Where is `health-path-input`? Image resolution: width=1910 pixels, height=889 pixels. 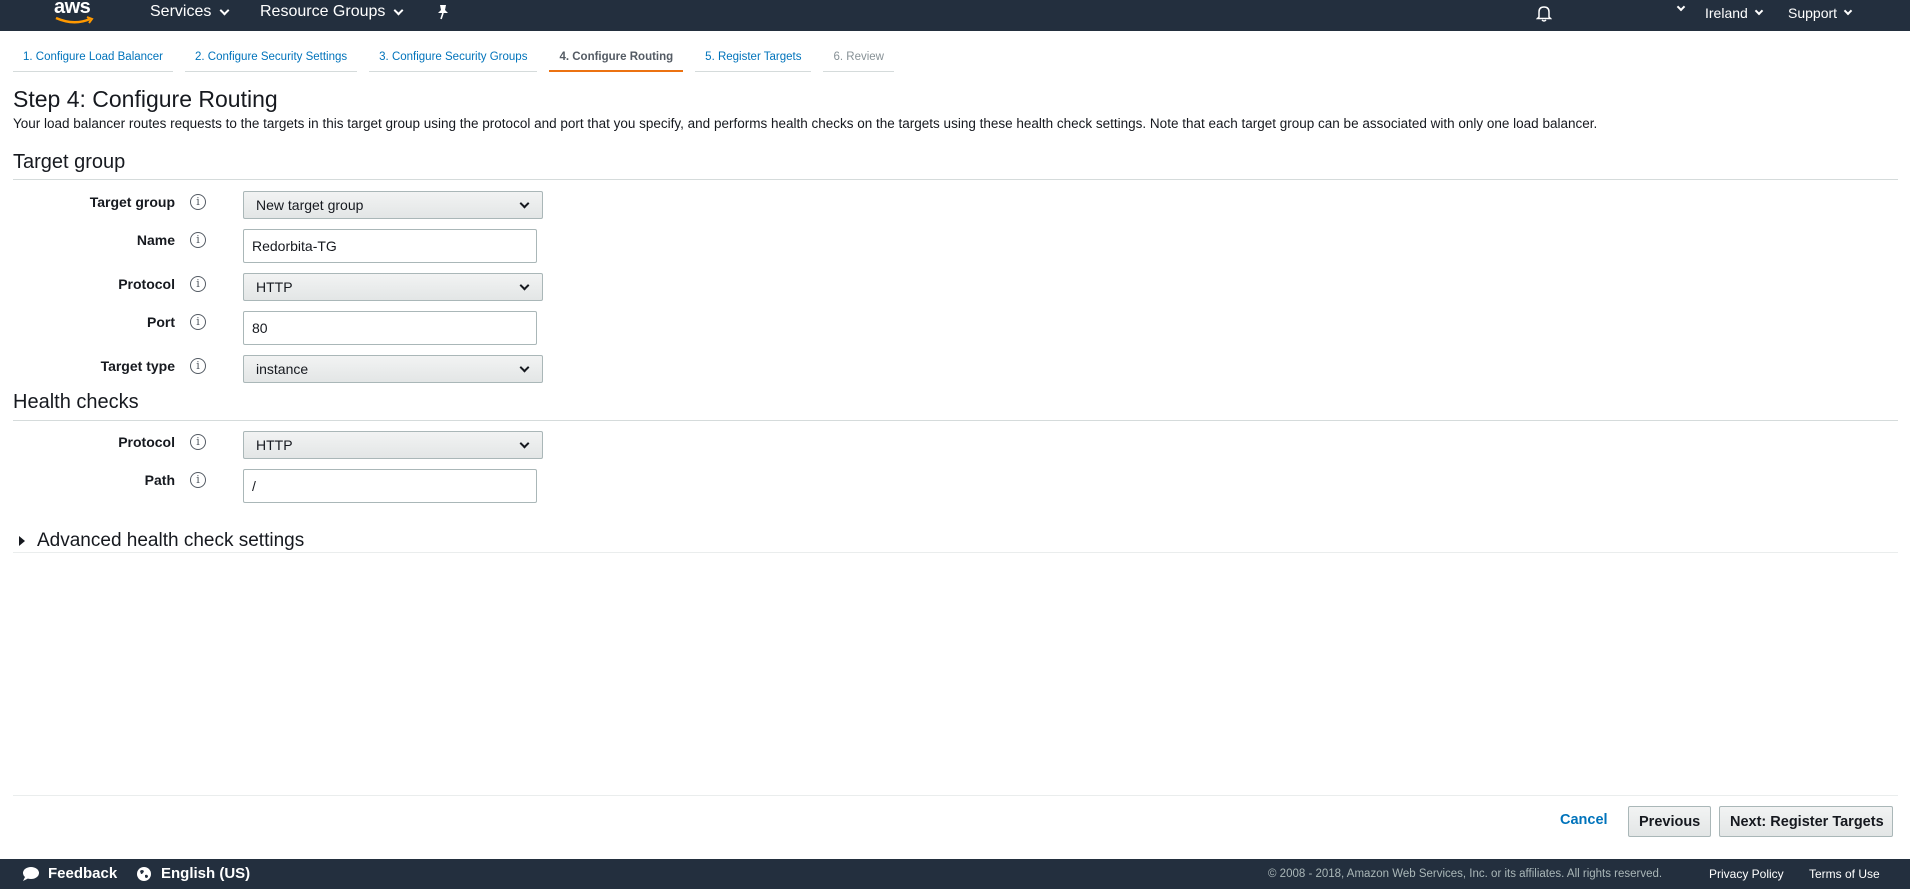 health-path-input is located at coordinates (390, 486).